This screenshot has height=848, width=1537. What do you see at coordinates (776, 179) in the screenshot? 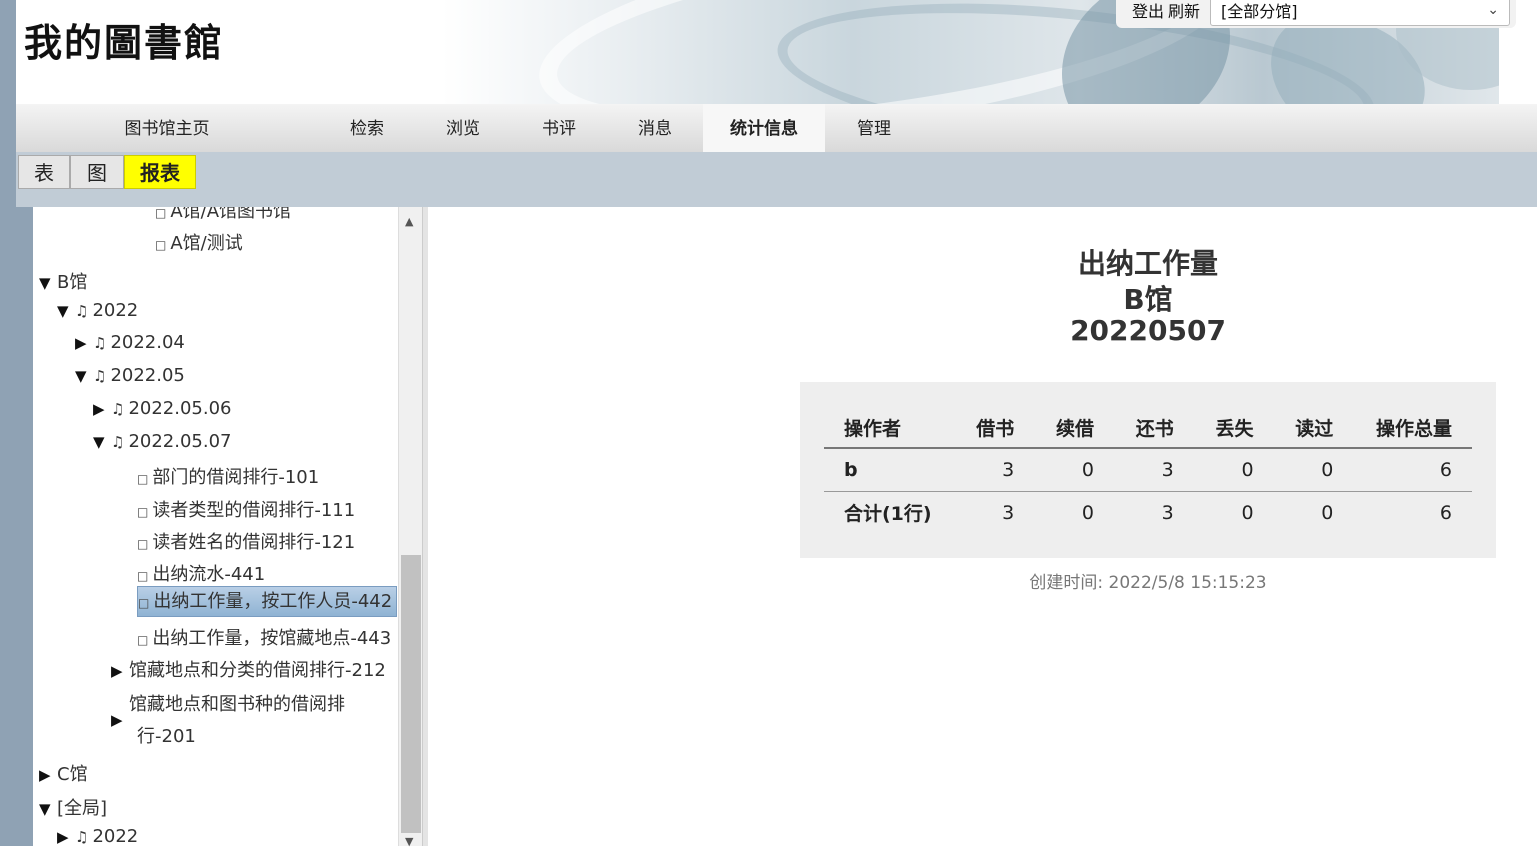
I see `sub-tab-bar: 表 图 报表` at bounding box center [776, 179].